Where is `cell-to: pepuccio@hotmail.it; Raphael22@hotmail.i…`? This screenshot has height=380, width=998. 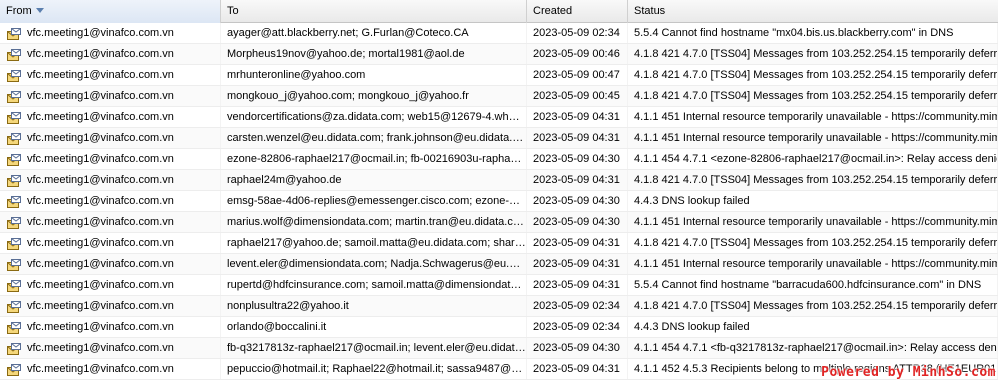
cell-to: pepuccio@hotmail.it; Raphael22@hotmail.i… is located at coordinates (374, 369).